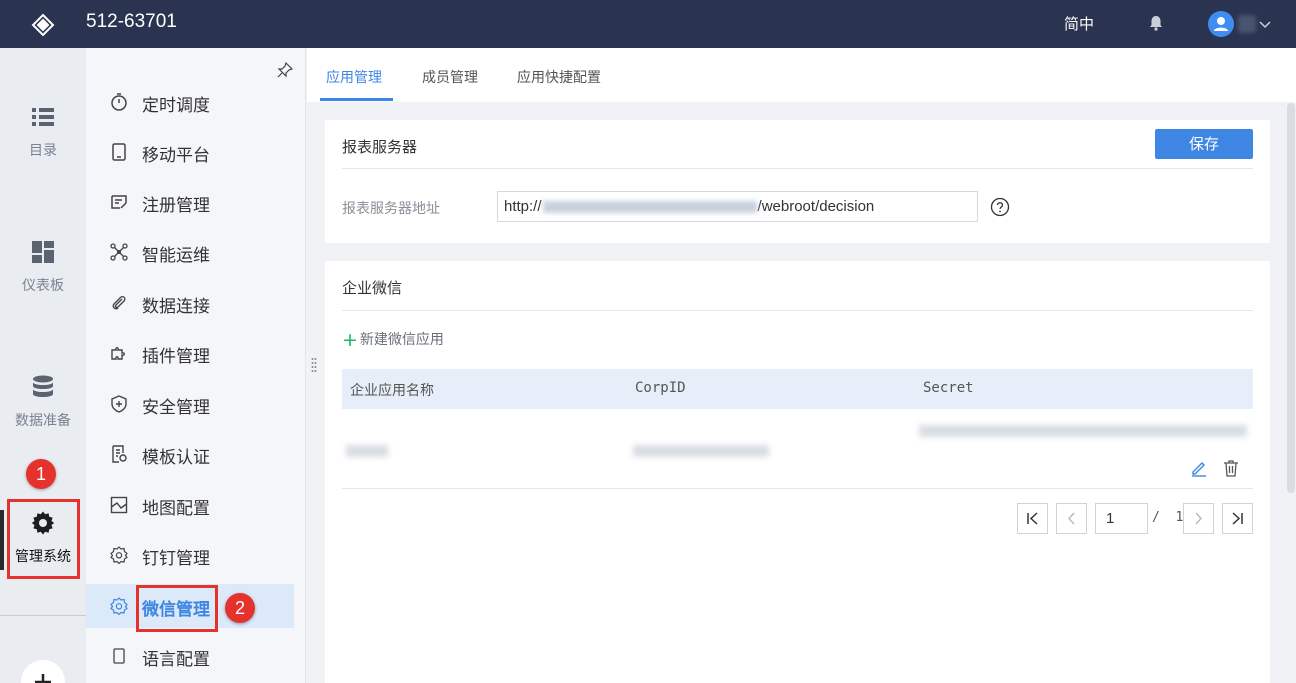 Image resolution: width=1296 pixels, height=683 pixels. I want to click on menu-item-security: 安全管理, so click(190, 404).